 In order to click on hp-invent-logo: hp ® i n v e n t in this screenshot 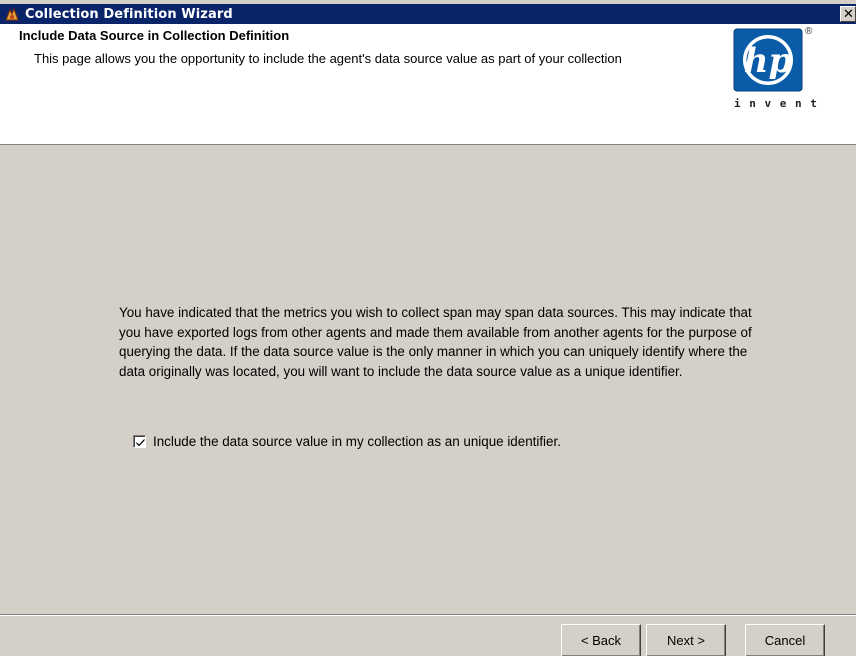, I will do `click(782, 71)`.